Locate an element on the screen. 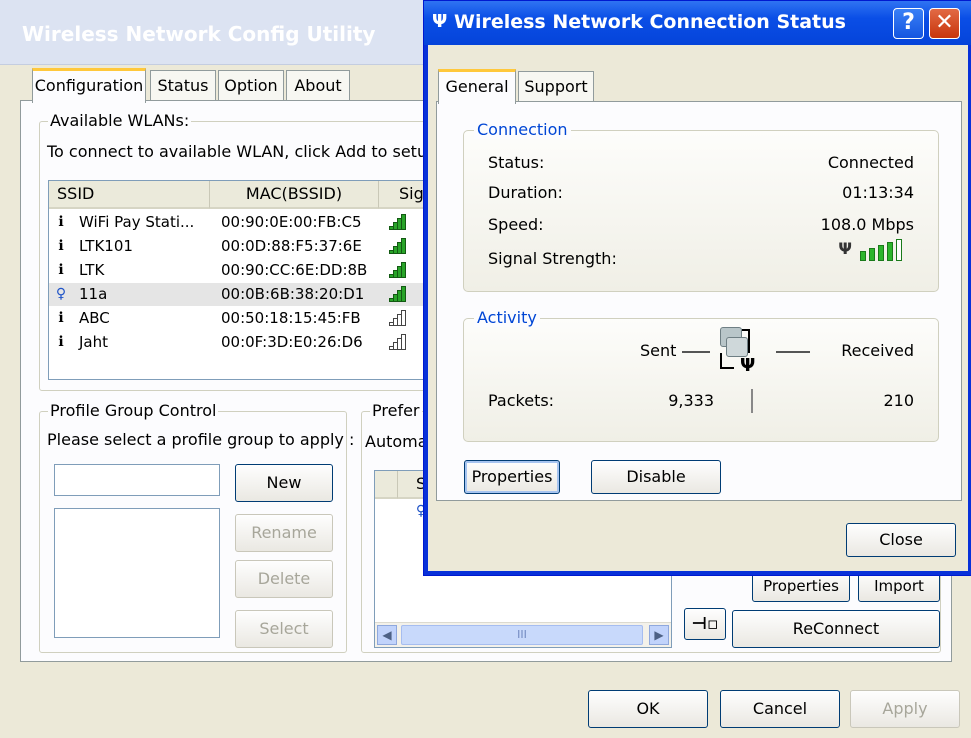 The image size is (971, 738). preferred-label: Prefer is located at coordinates (396, 410).